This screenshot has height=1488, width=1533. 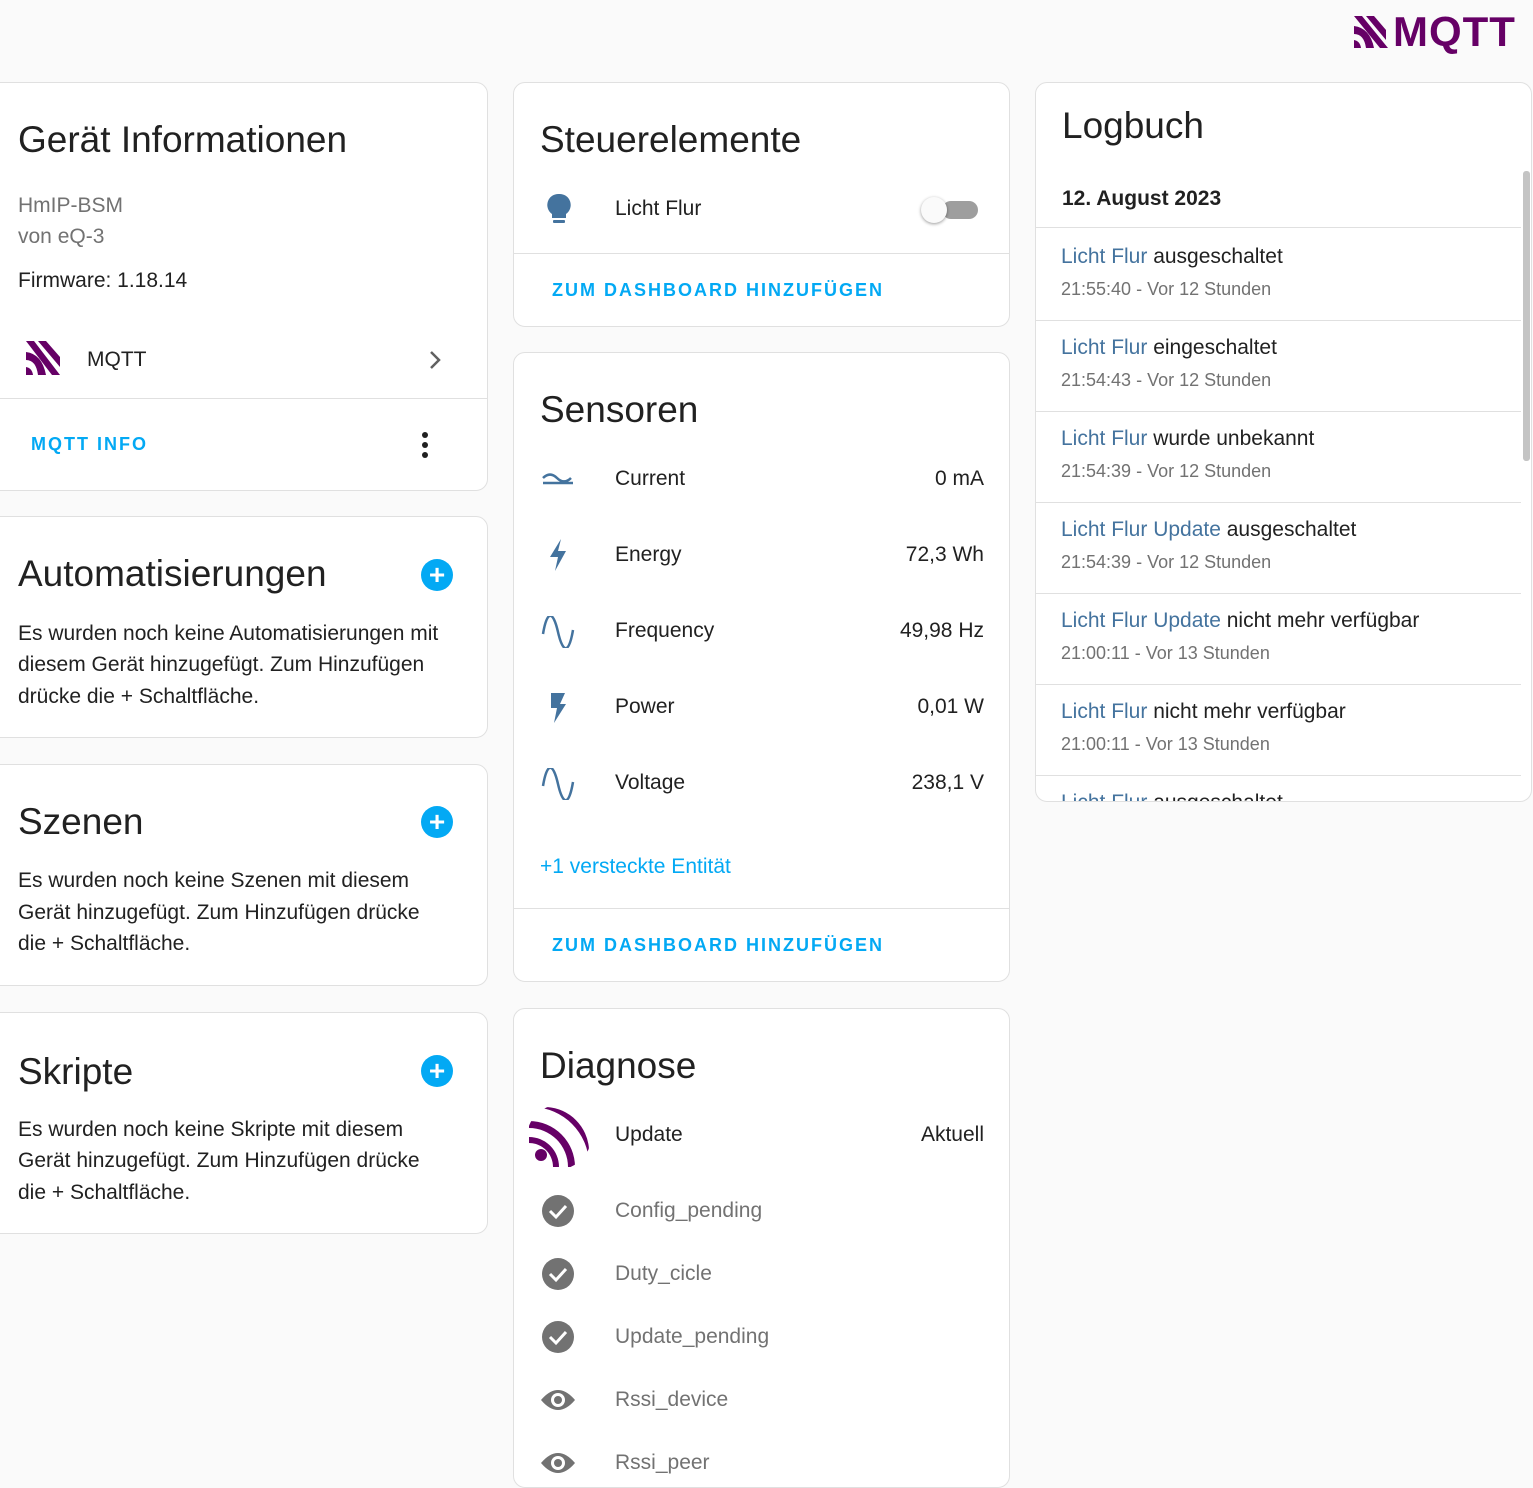 I want to click on logbook-header-divider, so click(x=1278, y=227).